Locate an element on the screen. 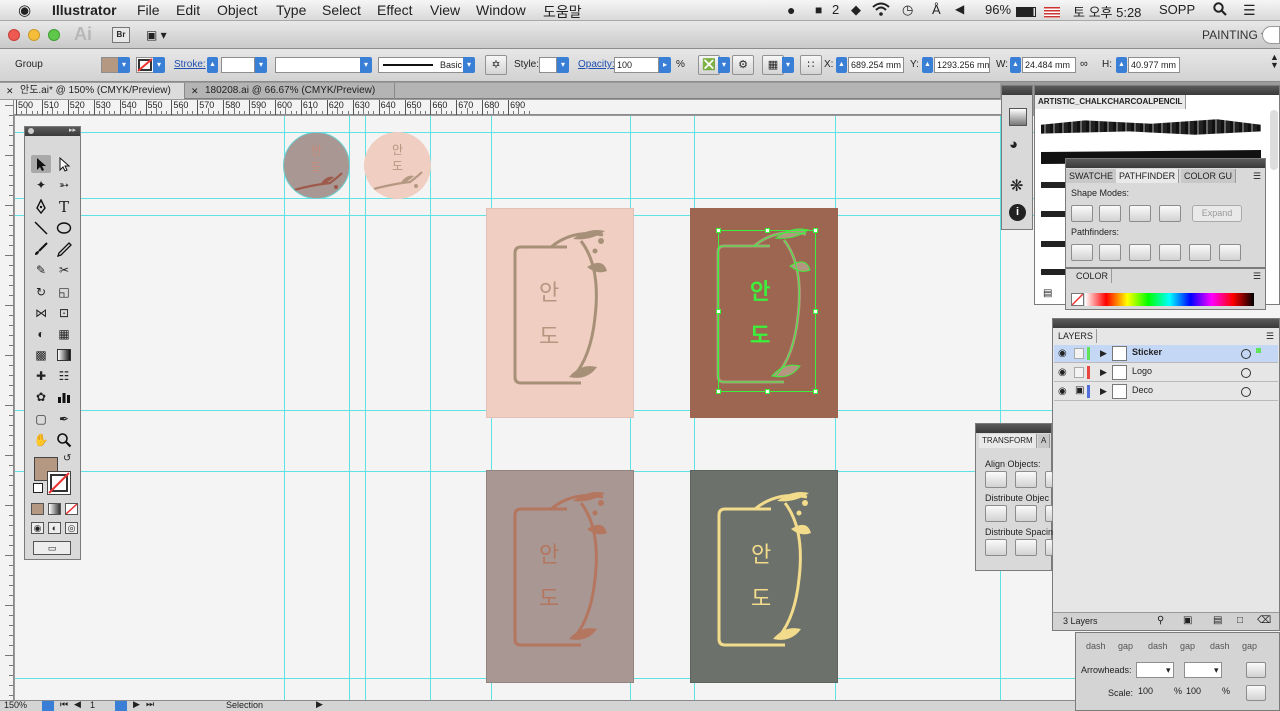 The image size is (1280, 711). layer-name: Logo is located at coordinates (1142, 371).